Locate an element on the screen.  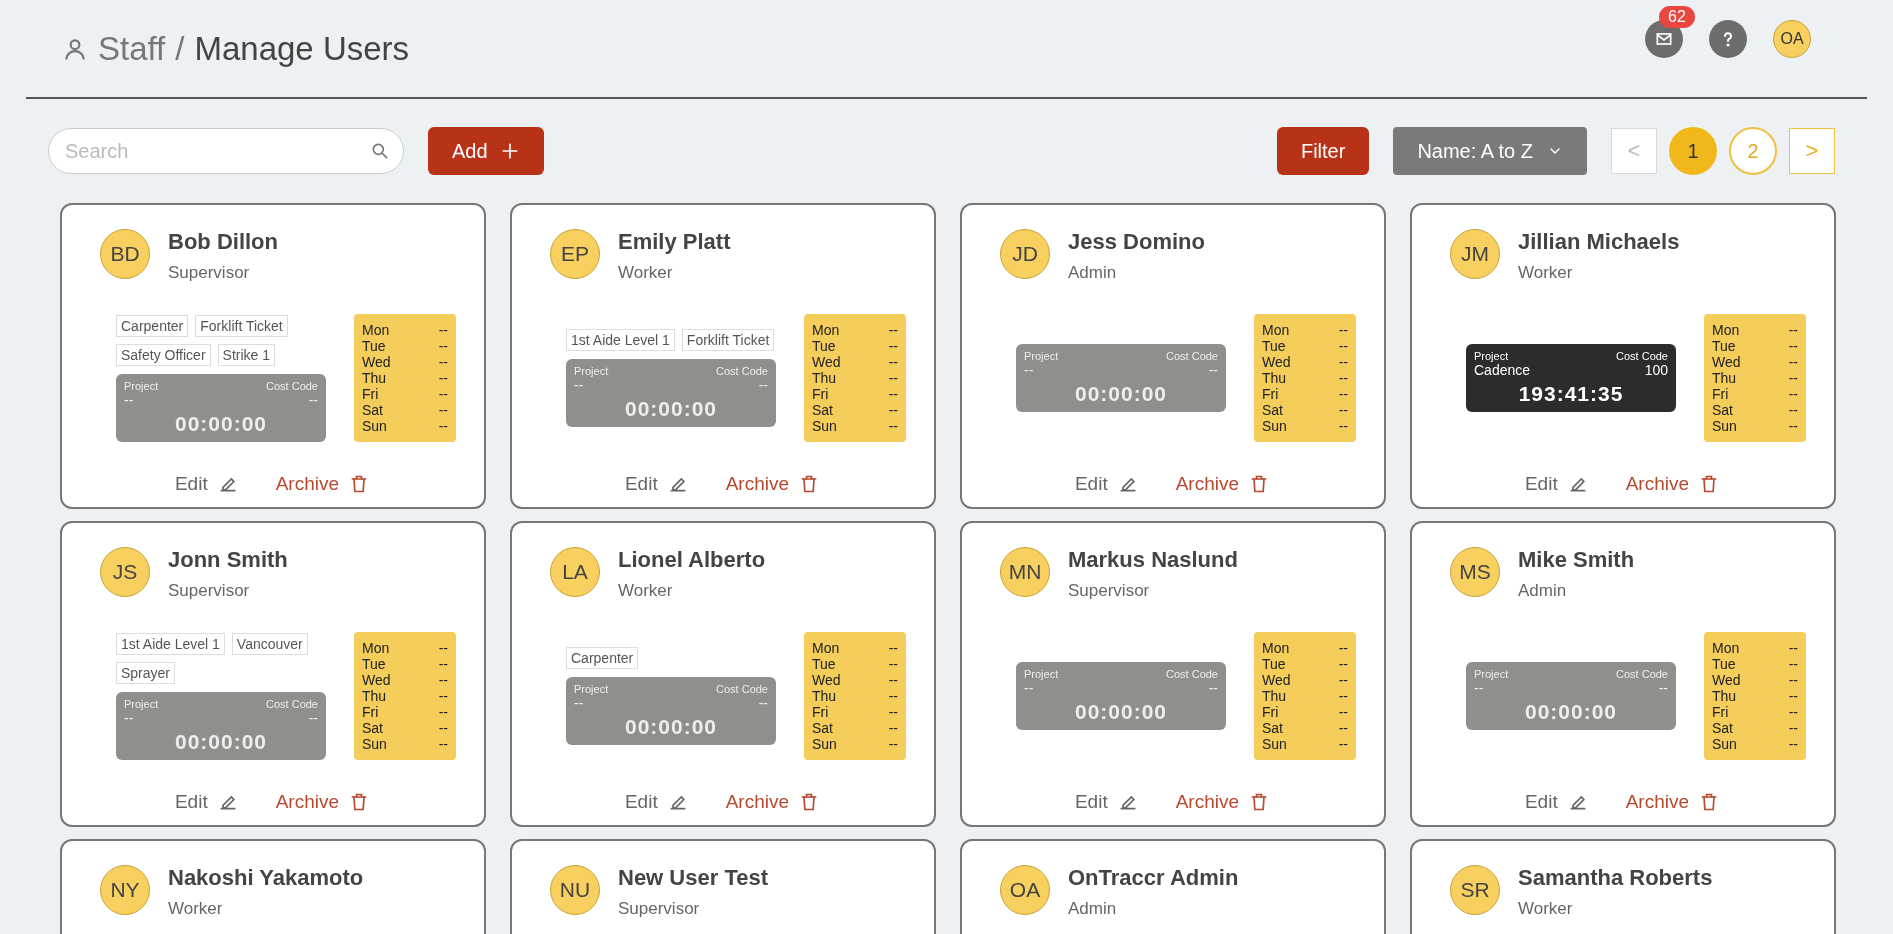
help-button is located at coordinates (1728, 38).